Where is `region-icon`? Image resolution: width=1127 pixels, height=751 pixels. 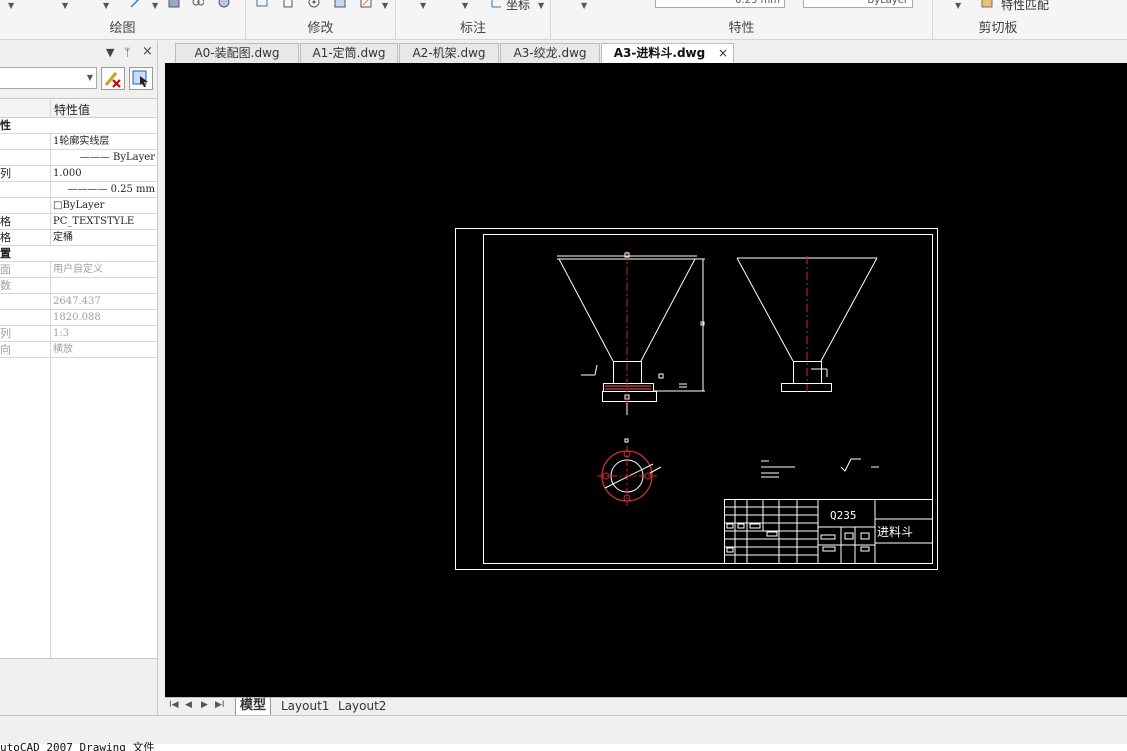
region-icon is located at coordinates (198, 4).